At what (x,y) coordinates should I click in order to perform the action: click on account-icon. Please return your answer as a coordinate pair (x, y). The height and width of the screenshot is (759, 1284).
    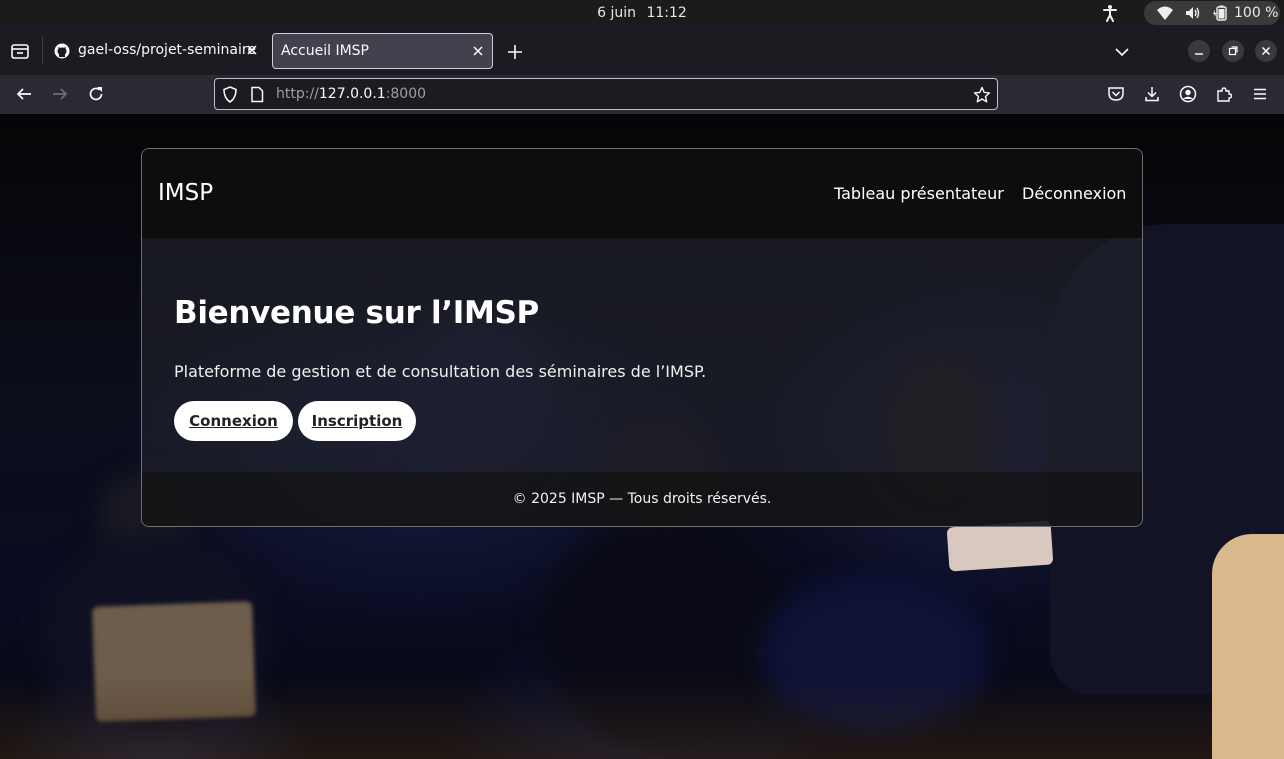
    Looking at the image, I should click on (1188, 94).